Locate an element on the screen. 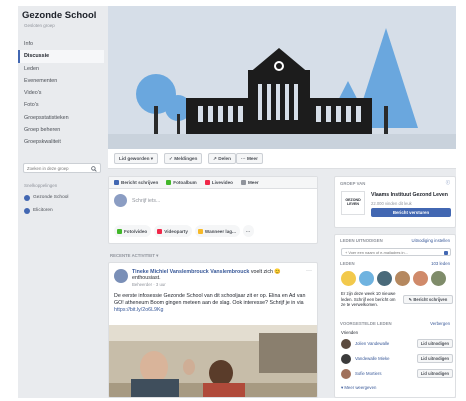 Image resolution: width=466 pixels, height=401 pixels. nav-item-insights: Groepsstatistieken is located at coordinates (61, 118).